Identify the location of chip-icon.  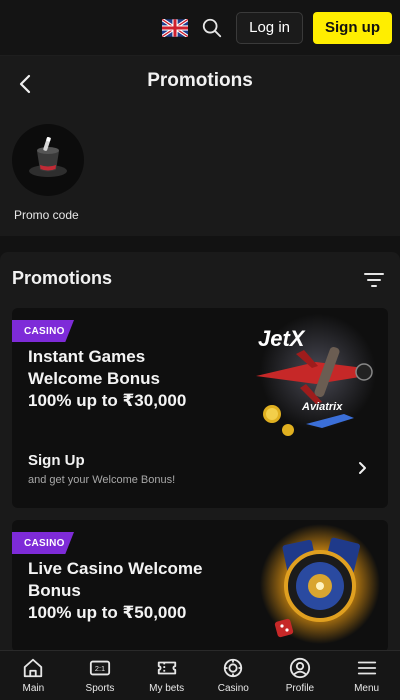
(233, 668).